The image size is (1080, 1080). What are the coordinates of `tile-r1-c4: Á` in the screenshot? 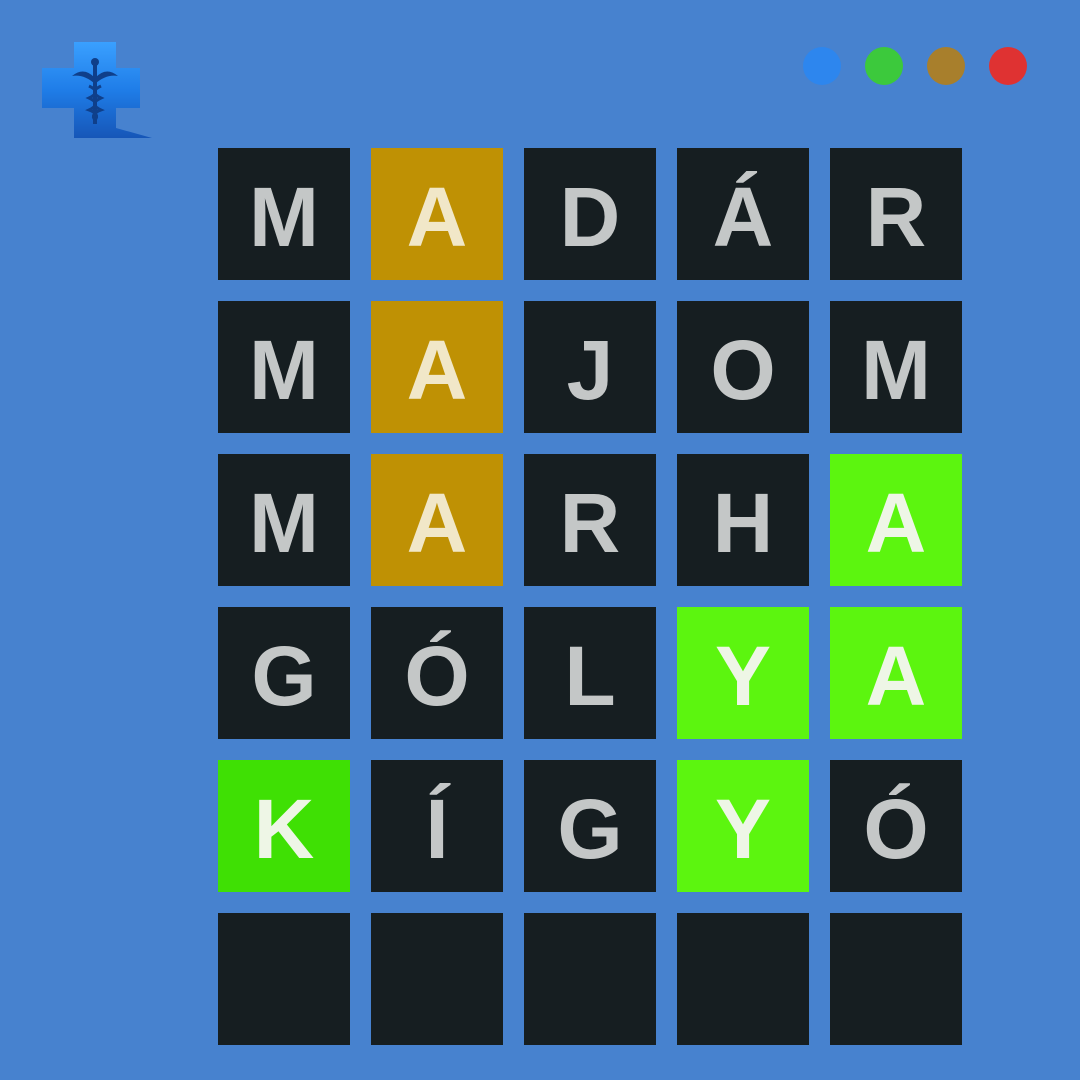 It's located at (743, 214).